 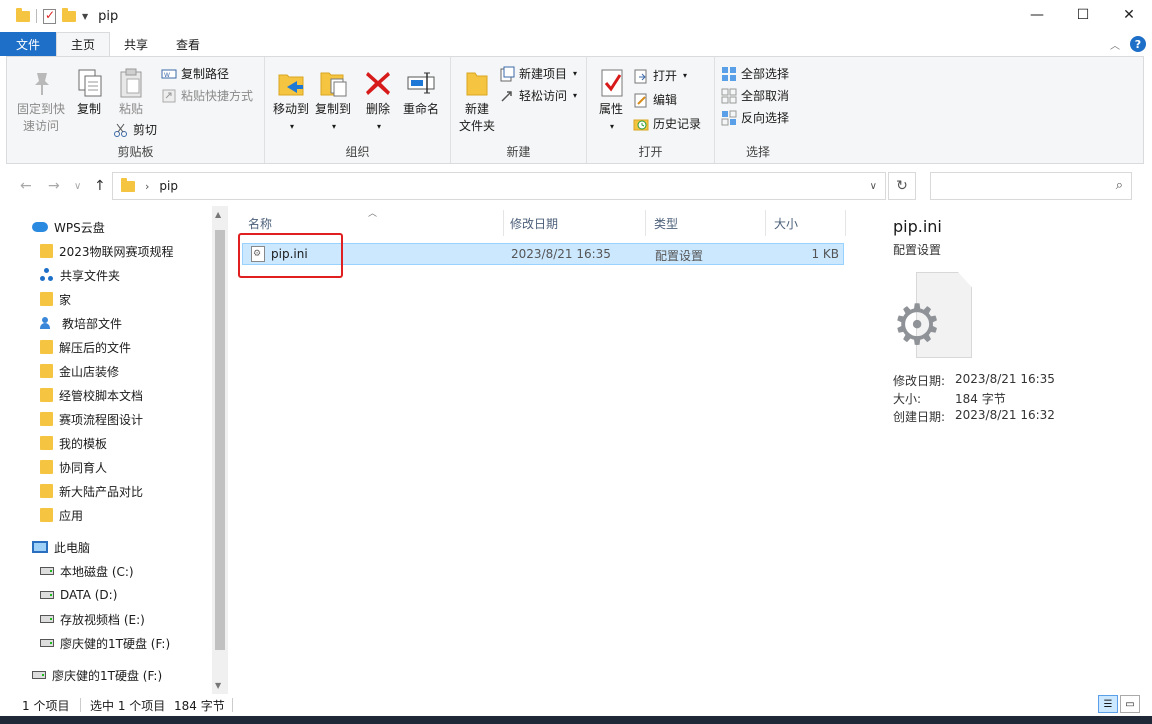 What do you see at coordinates (765, 96) in the screenshot?
I see `select-none-label: 全部取消` at bounding box center [765, 96].